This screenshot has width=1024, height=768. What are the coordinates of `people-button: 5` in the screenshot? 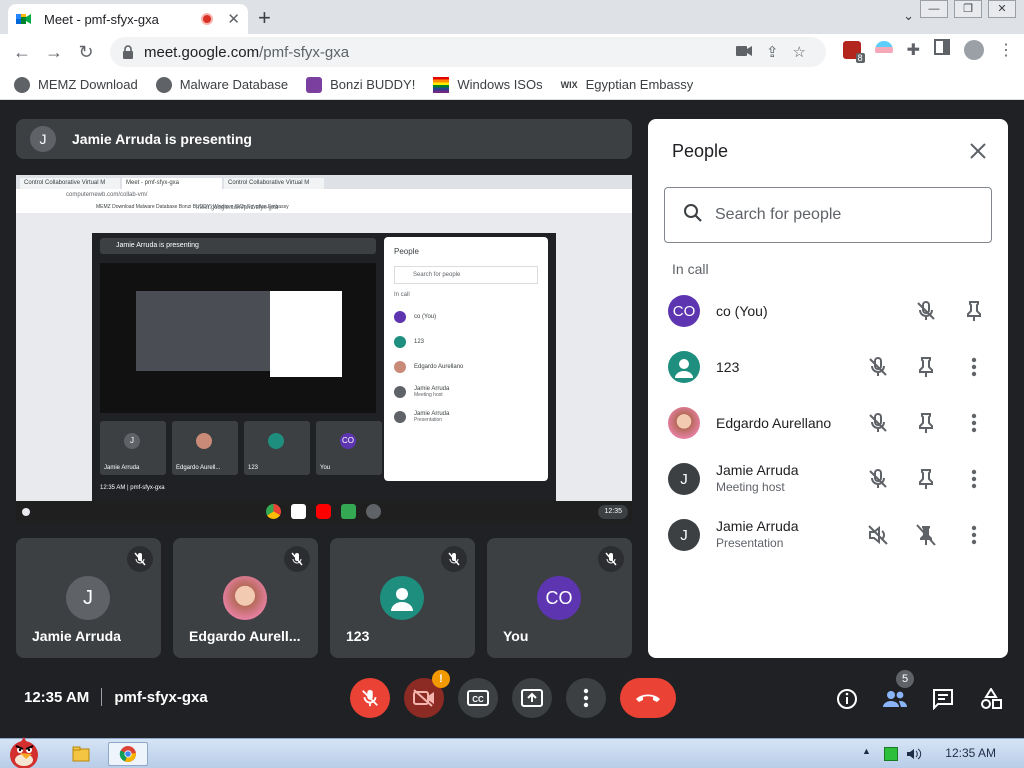 It's located at (896, 693).